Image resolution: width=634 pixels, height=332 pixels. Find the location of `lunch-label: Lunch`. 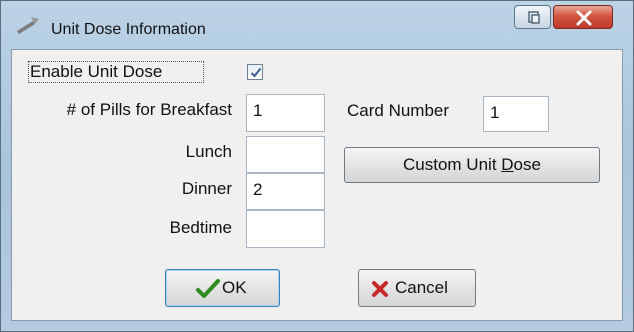

lunch-label: Lunch is located at coordinates (208, 151).